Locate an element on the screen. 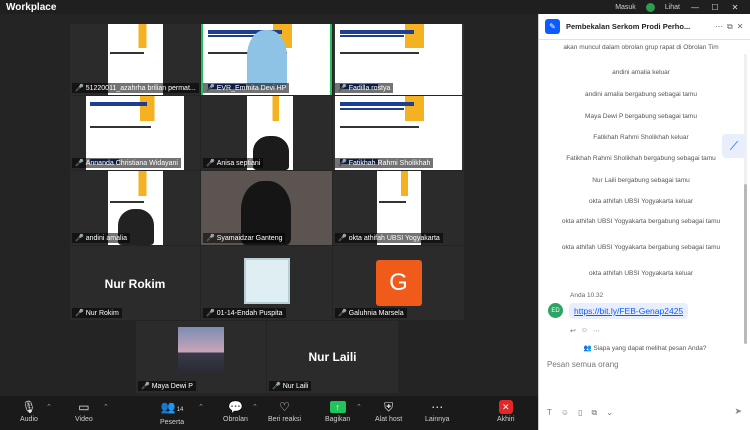  share-screen-icon: ↑ is located at coordinates (337, 407).